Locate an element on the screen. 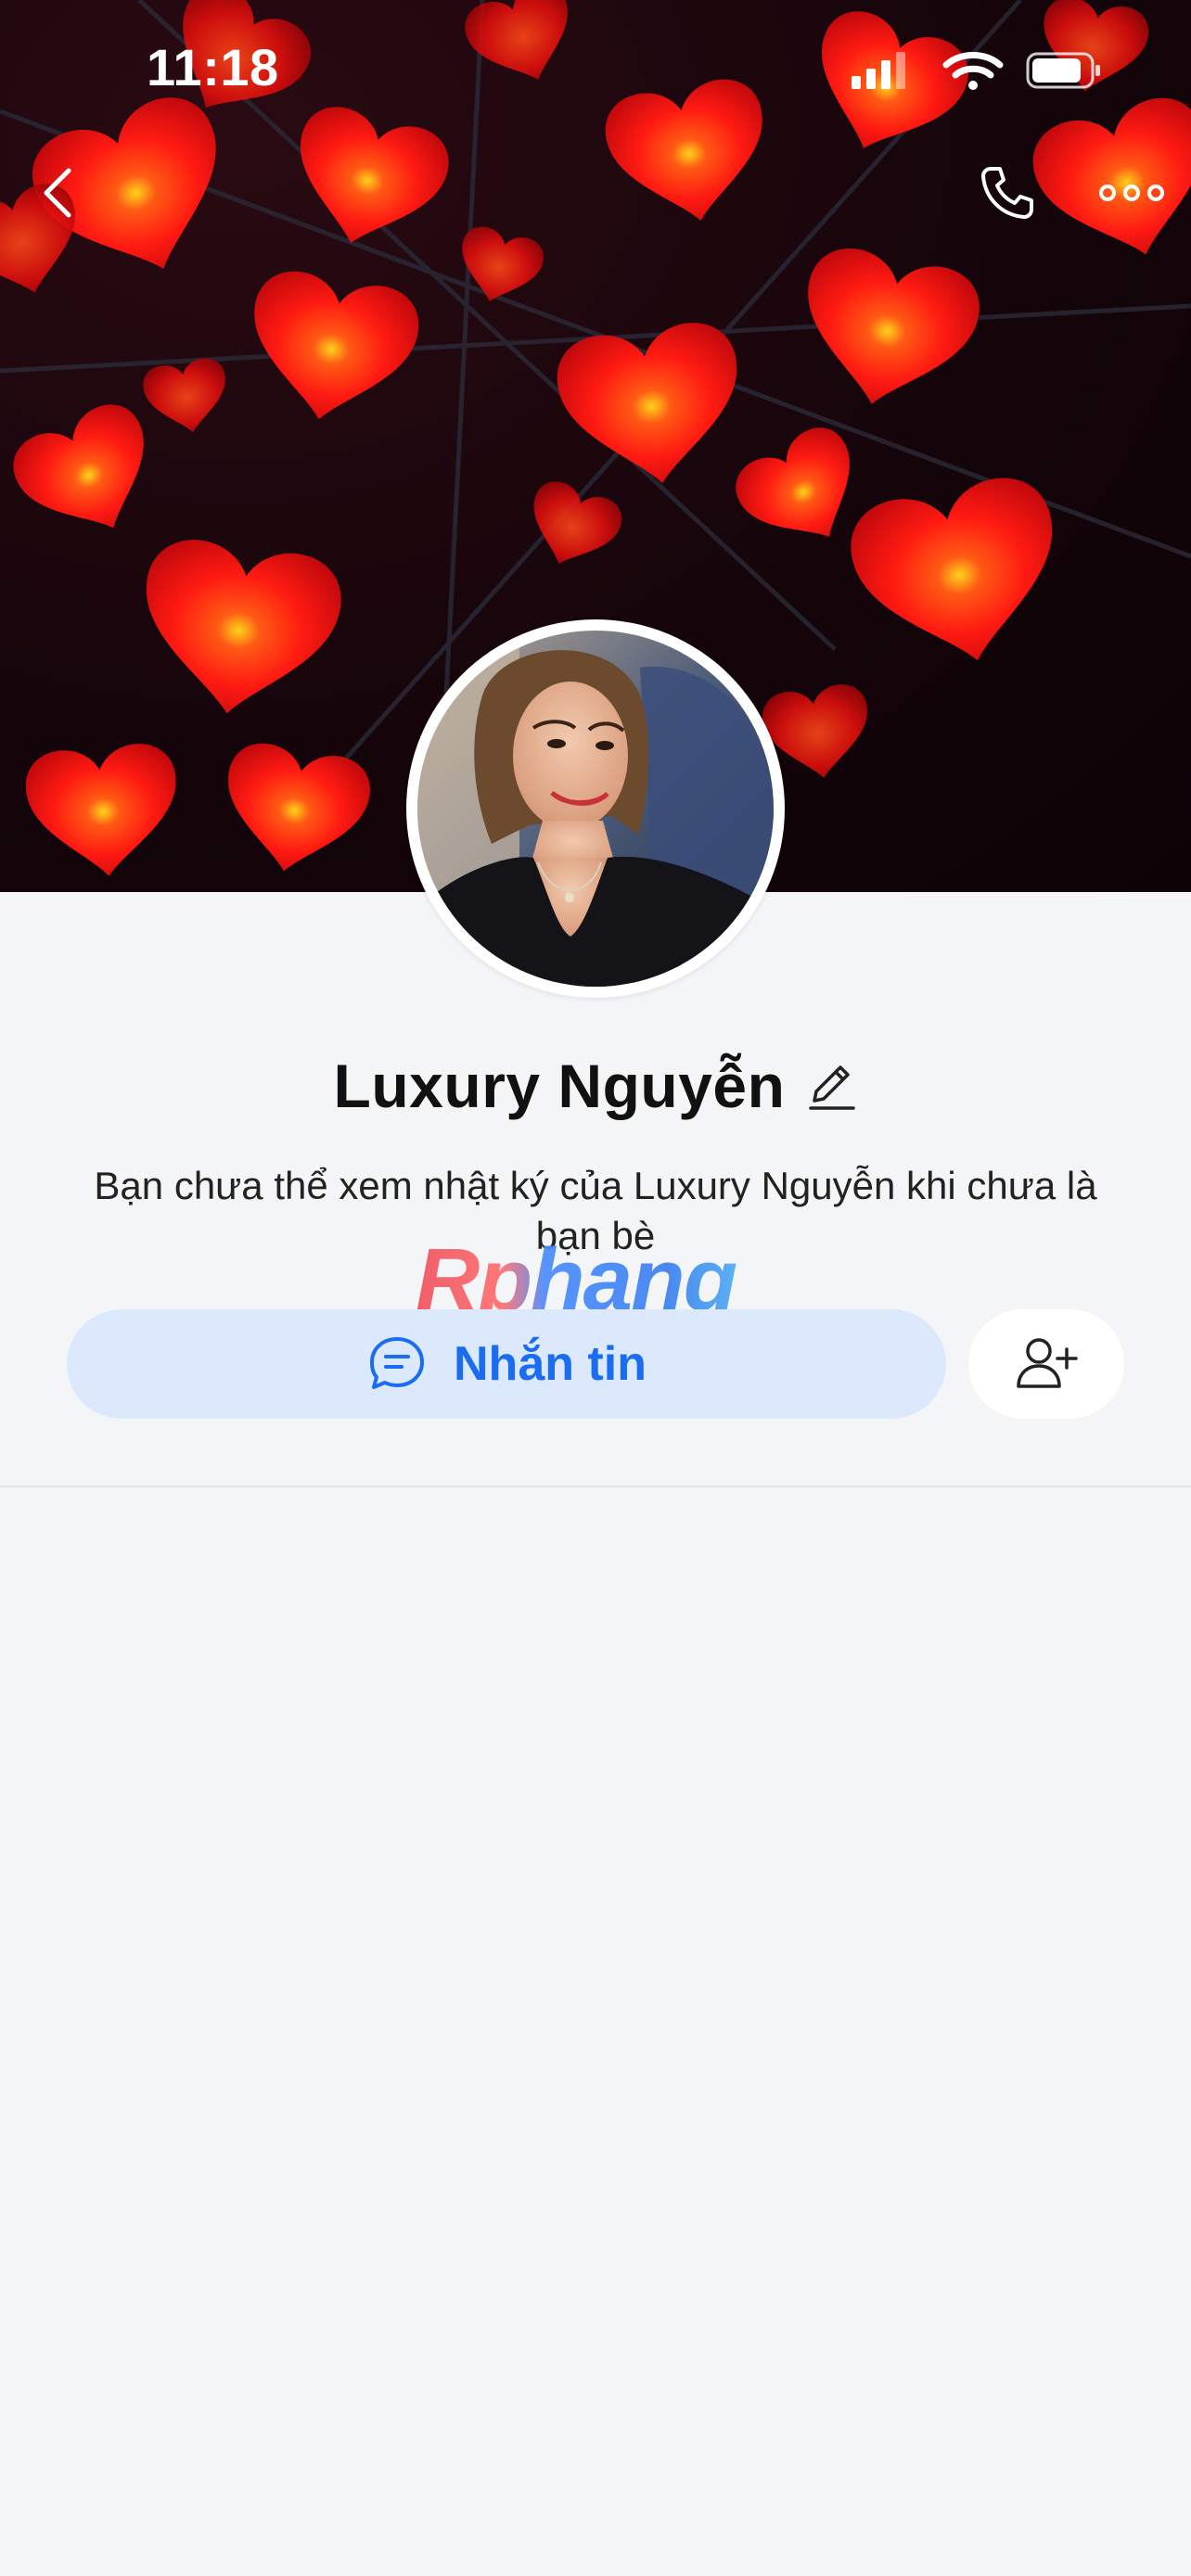  back-button is located at coordinates (57, 193).